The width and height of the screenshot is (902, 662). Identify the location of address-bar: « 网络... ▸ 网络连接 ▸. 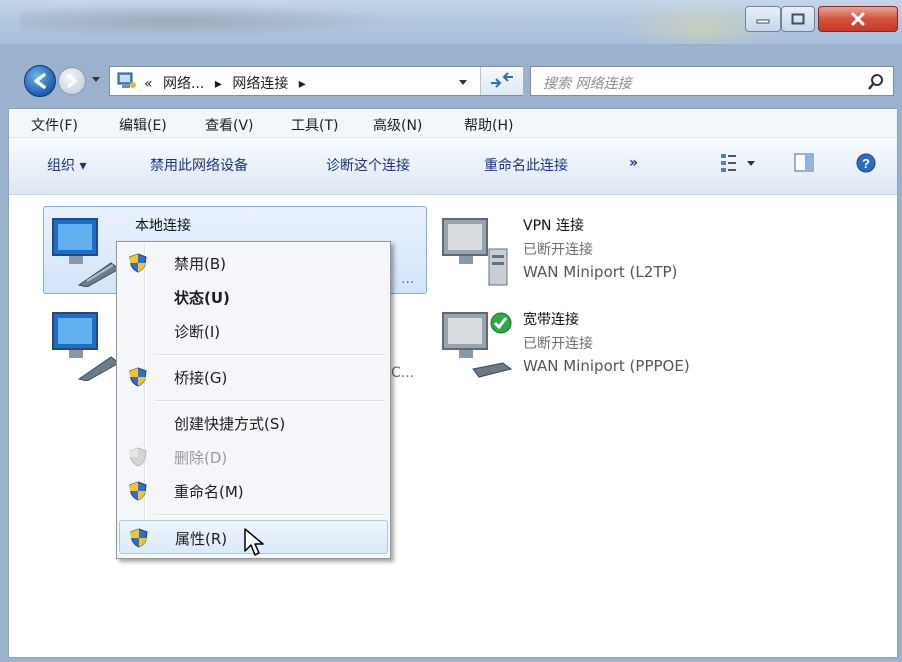
(316, 81).